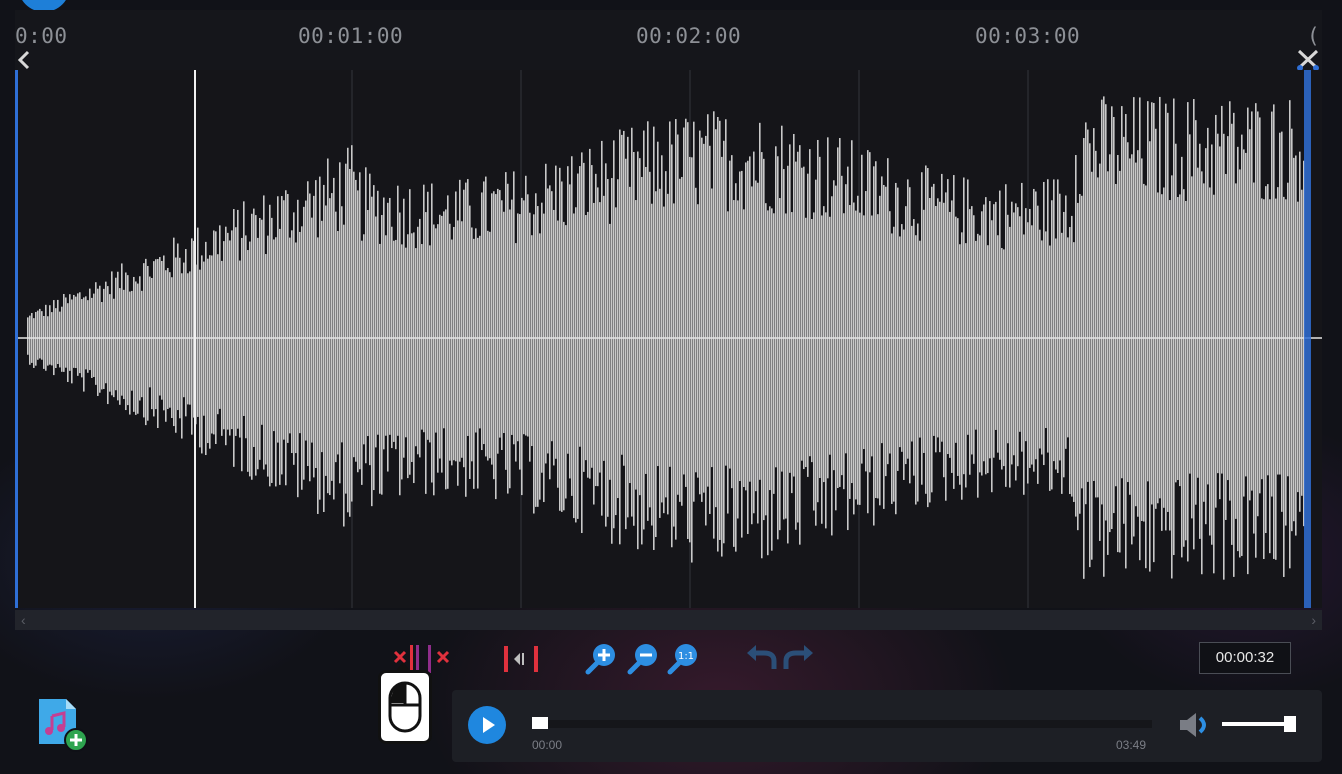 The height and width of the screenshot is (774, 1342). Describe the element at coordinates (1308, 60) in the screenshot. I see `scissors-icon` at that location.